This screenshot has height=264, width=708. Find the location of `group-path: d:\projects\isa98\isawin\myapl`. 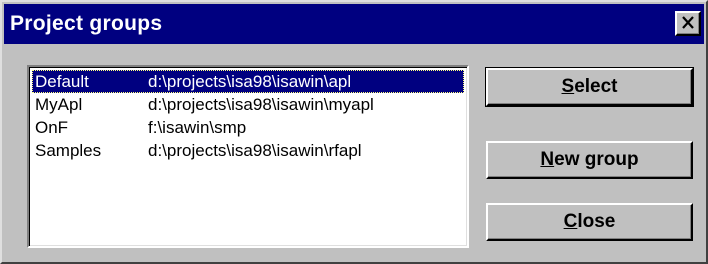

group-path: d:\projects\isa98\isawin\myapl is located at coordinates (261, 104).